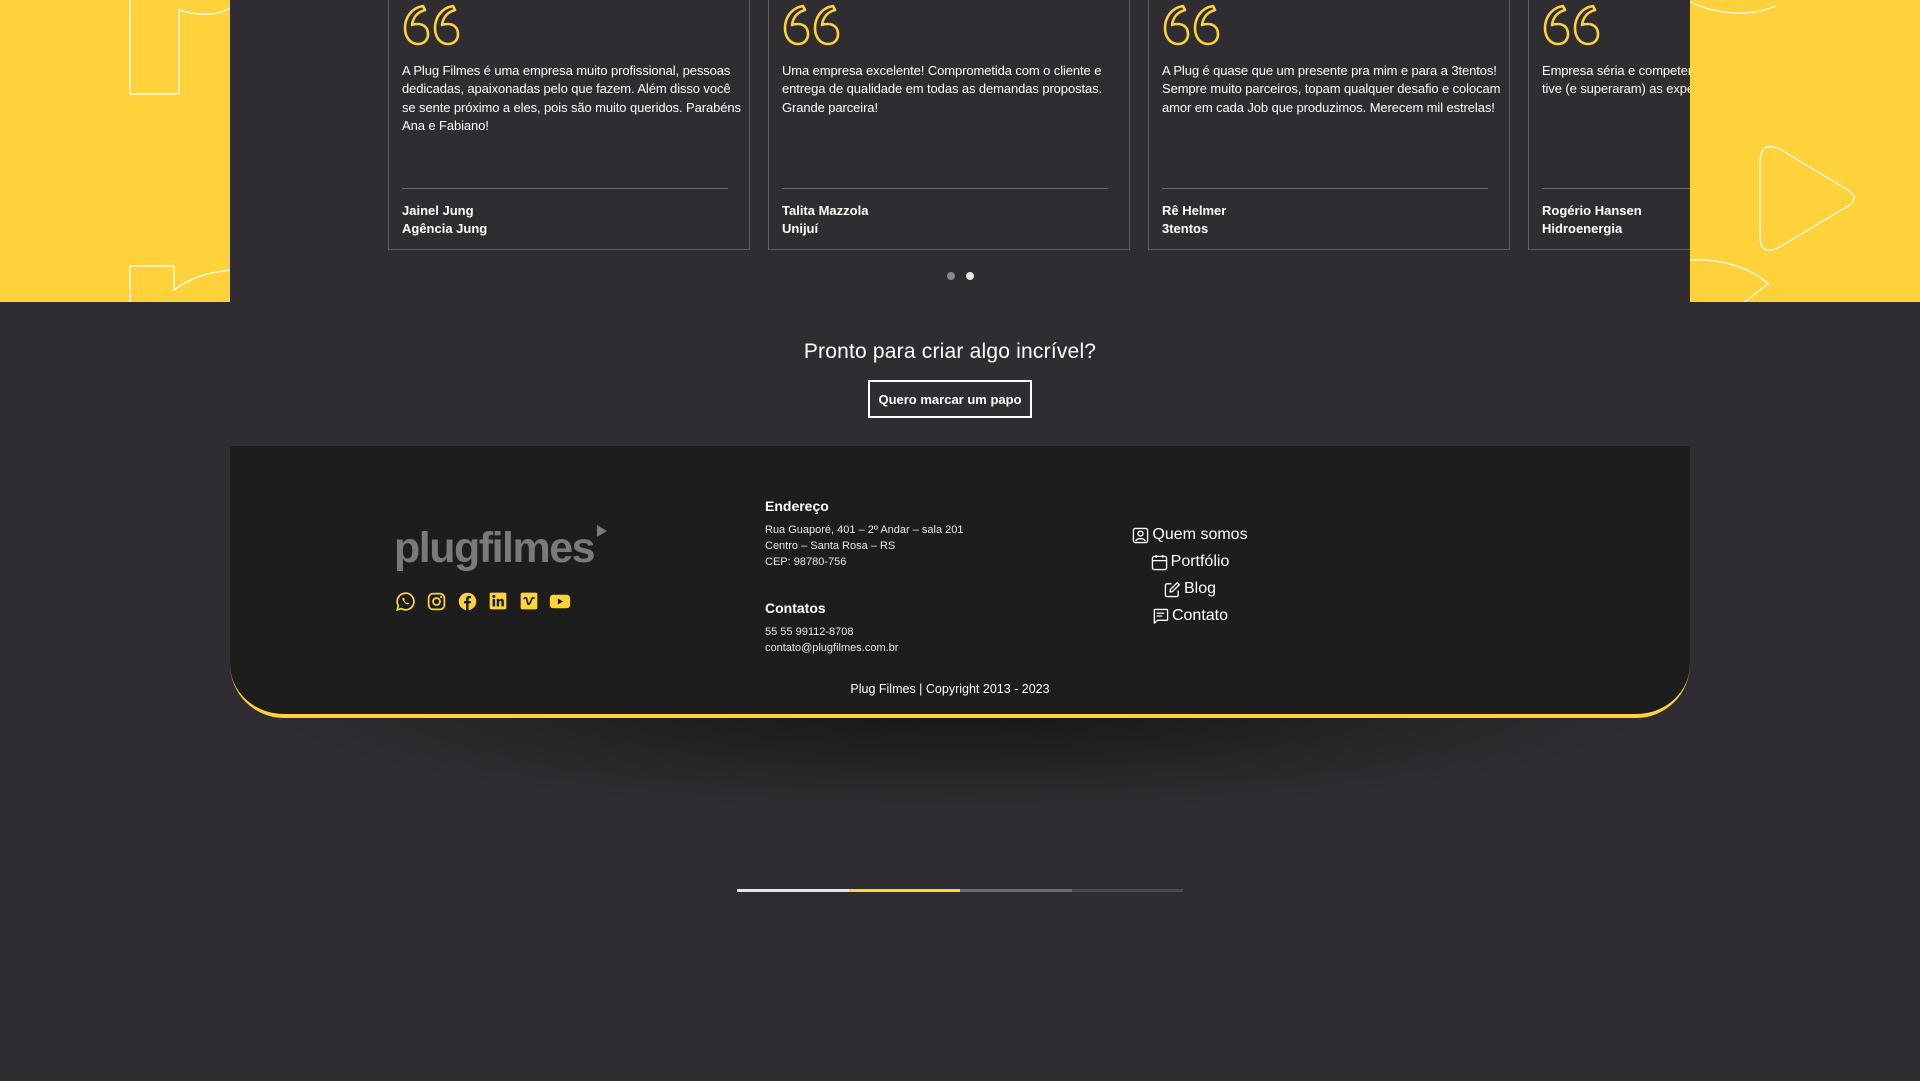  What do you see at coordinates (602, 531) in the screenshot?
I see `play-icon` at bounding box center [602, 531].